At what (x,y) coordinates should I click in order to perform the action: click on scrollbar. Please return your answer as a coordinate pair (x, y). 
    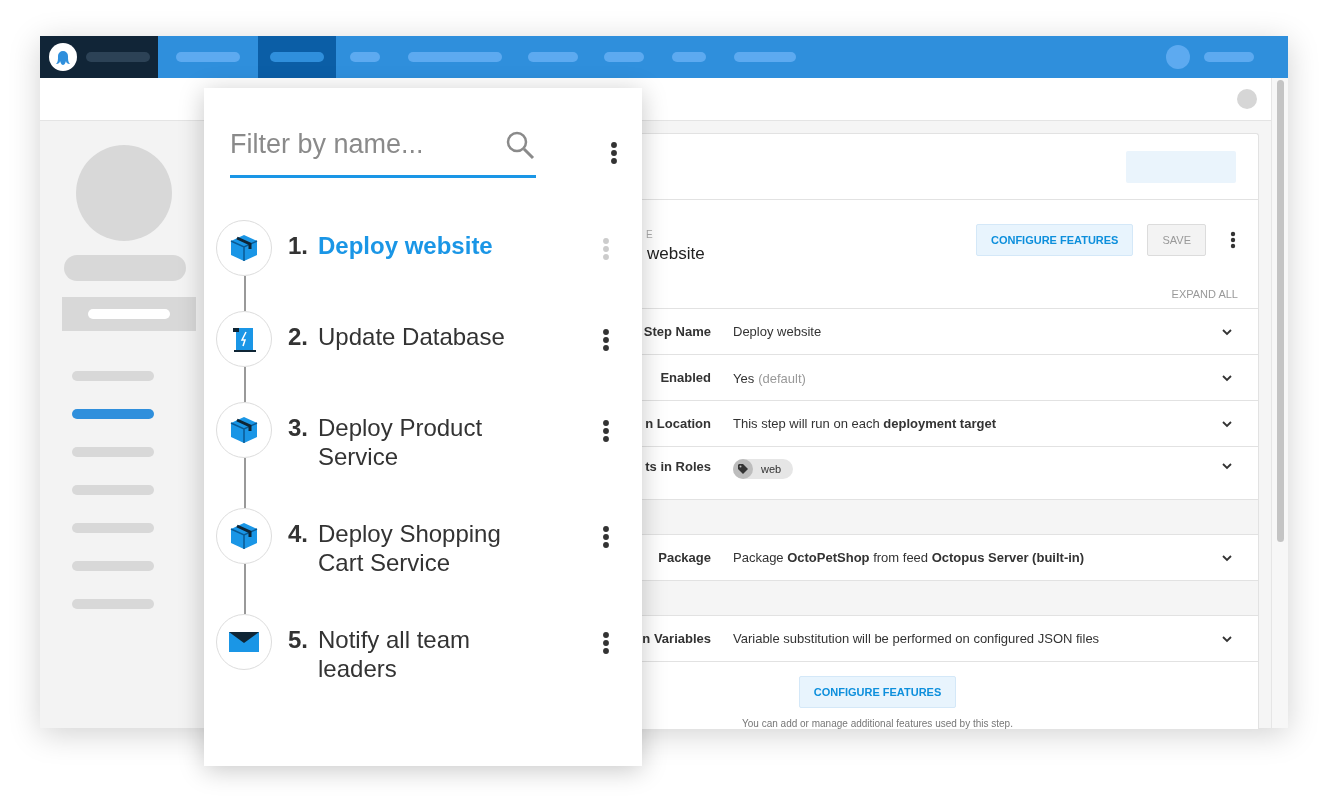
    Looking at the image, I should click on (1279, 403).